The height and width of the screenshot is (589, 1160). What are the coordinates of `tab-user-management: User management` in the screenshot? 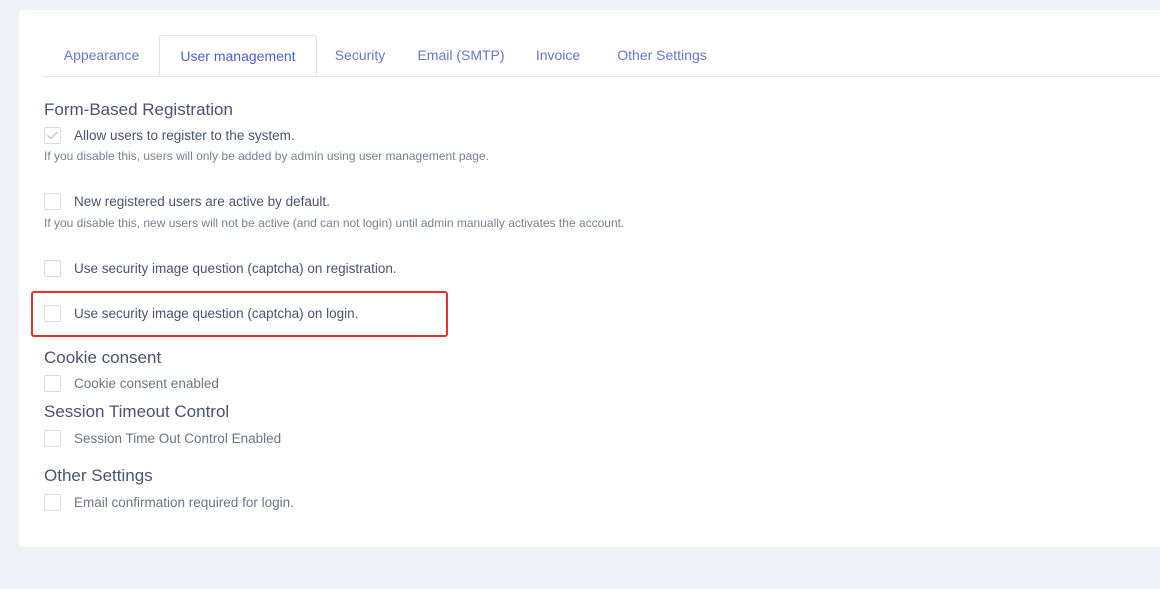 It's located at (238, 55).